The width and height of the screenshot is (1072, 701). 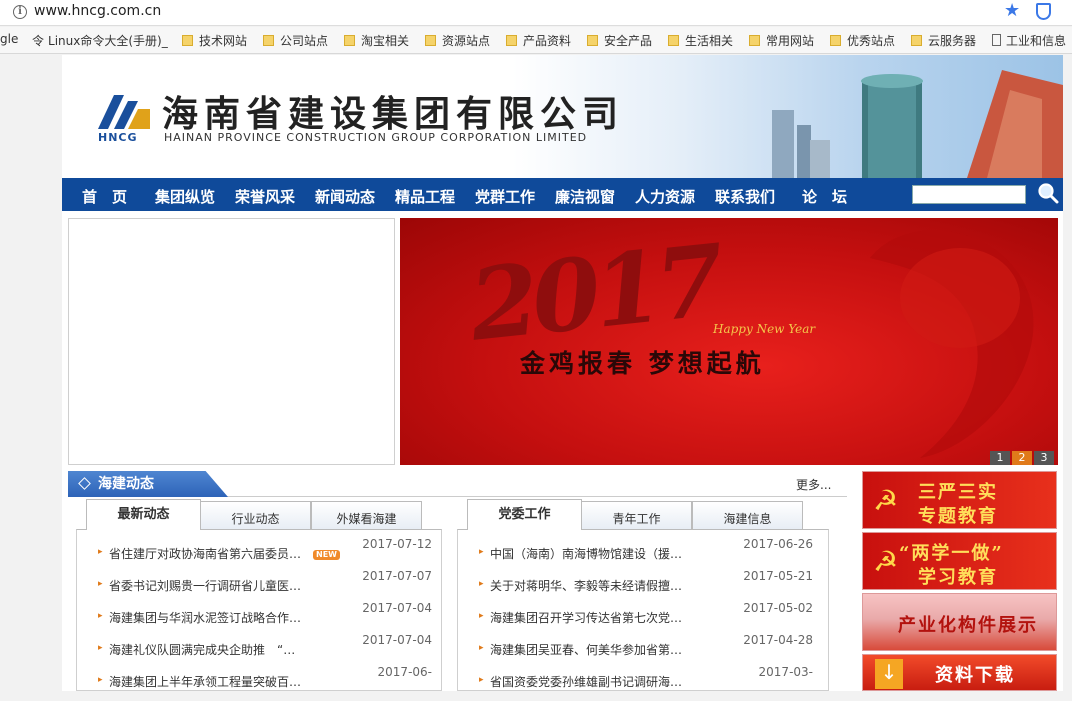 I want to click on tab-latest-news: 最新动态, so click(x=143, y=514).